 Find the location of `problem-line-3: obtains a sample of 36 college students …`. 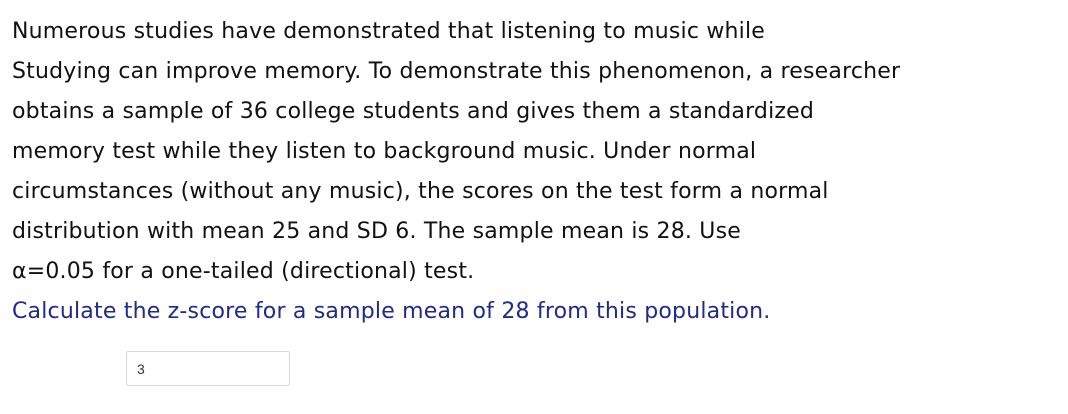

problem-line-3: obtains a sample of 36 college students … is located at coordinates (413, 111).